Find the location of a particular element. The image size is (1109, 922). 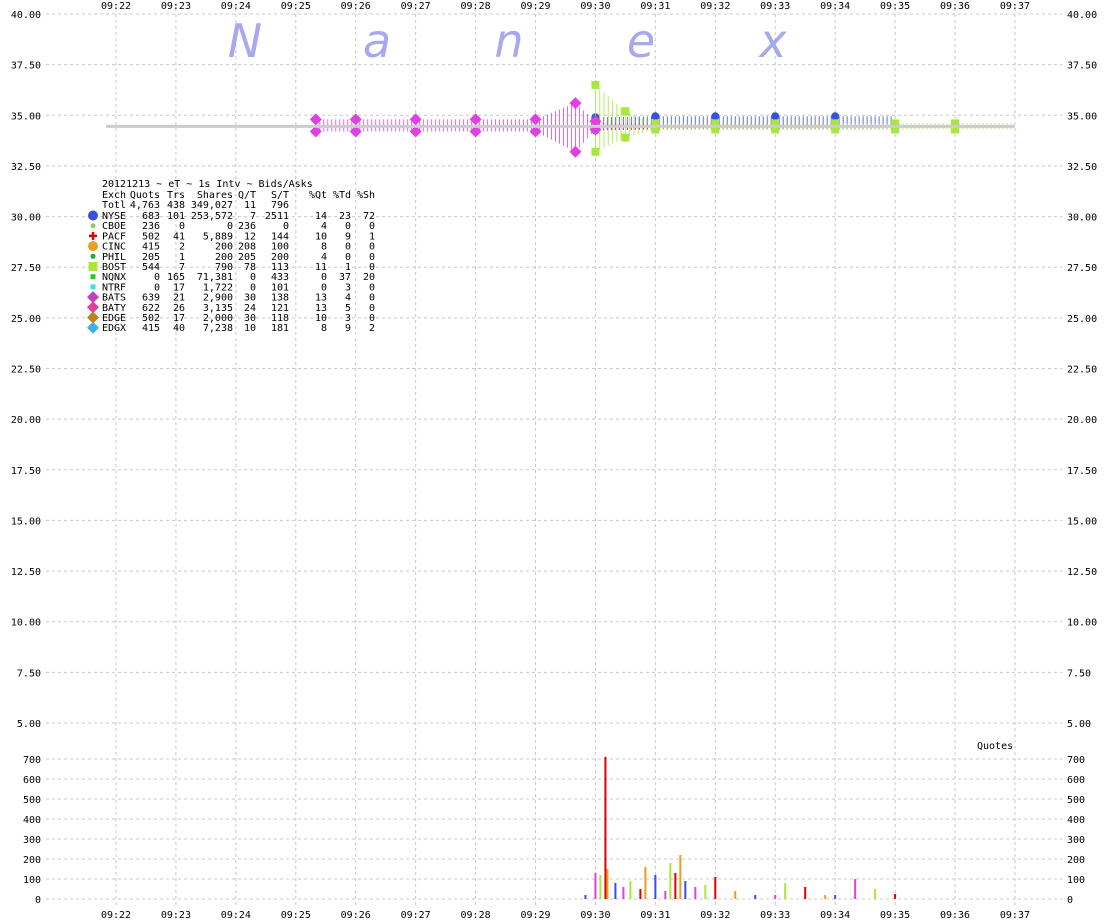

x-tick-label-top: 09:36 is located at coordinates (955, 6).